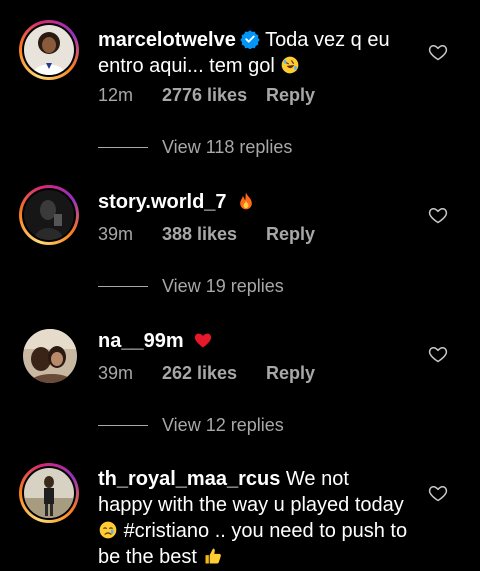  Describe the element at coordinates (253, 341) in the screenshot. I see `comment-body: na__99m` at that location.